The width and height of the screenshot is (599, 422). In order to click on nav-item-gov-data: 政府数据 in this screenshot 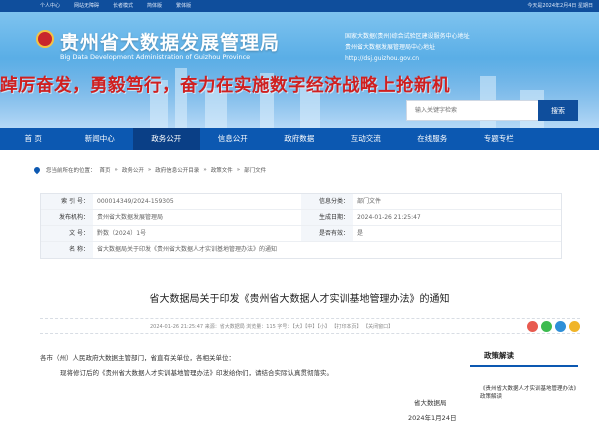, I will do `click(299, 139)`.